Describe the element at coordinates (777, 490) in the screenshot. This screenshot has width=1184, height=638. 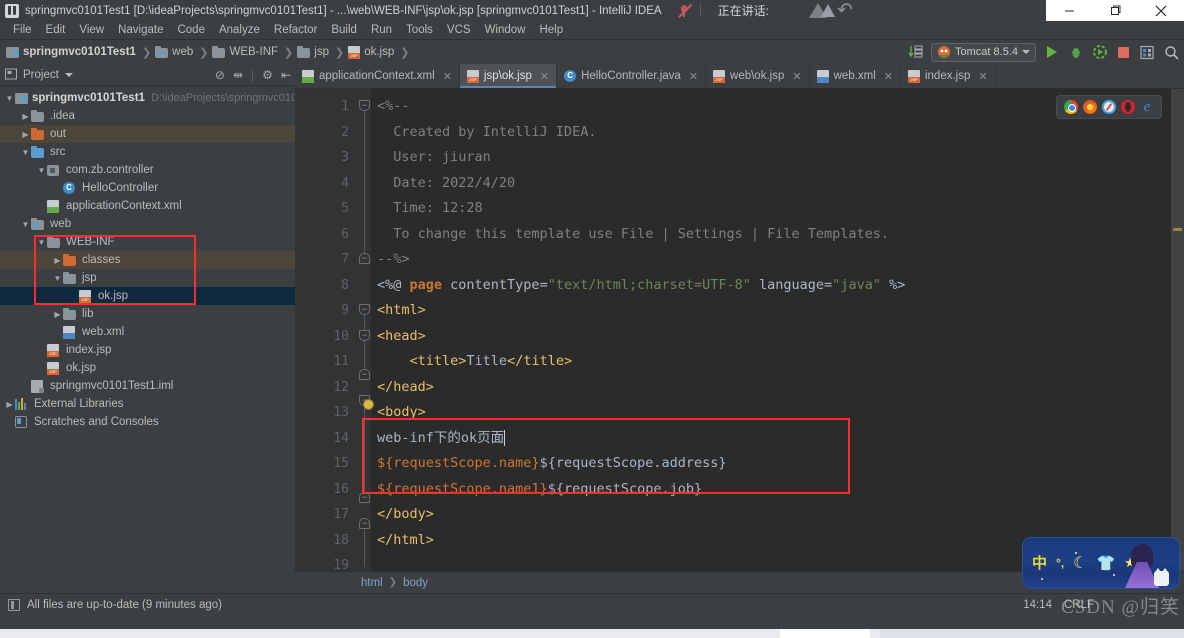
I see `code-line: ${requestScope.name1}${requestScope.job}` at that location.